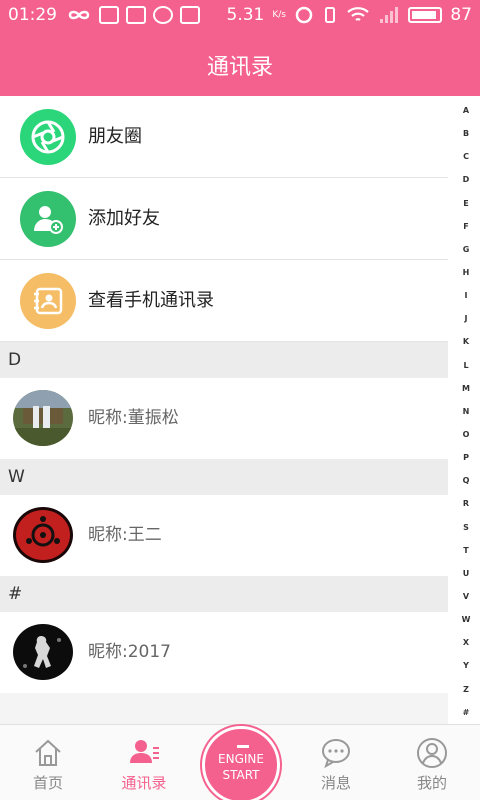 Image resolution: width=480 pixels, height=800 pixels. Describe the element at coordinates (224, 360) in the screenshot. I see `section-header-d: D` at that location.